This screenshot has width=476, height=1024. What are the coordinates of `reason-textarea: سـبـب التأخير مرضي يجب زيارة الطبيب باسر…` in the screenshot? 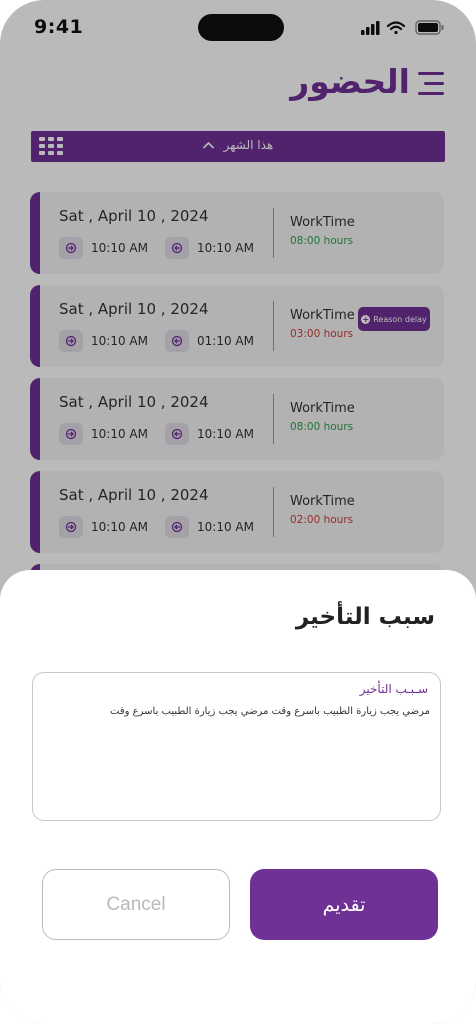 It's located at (236, 746).